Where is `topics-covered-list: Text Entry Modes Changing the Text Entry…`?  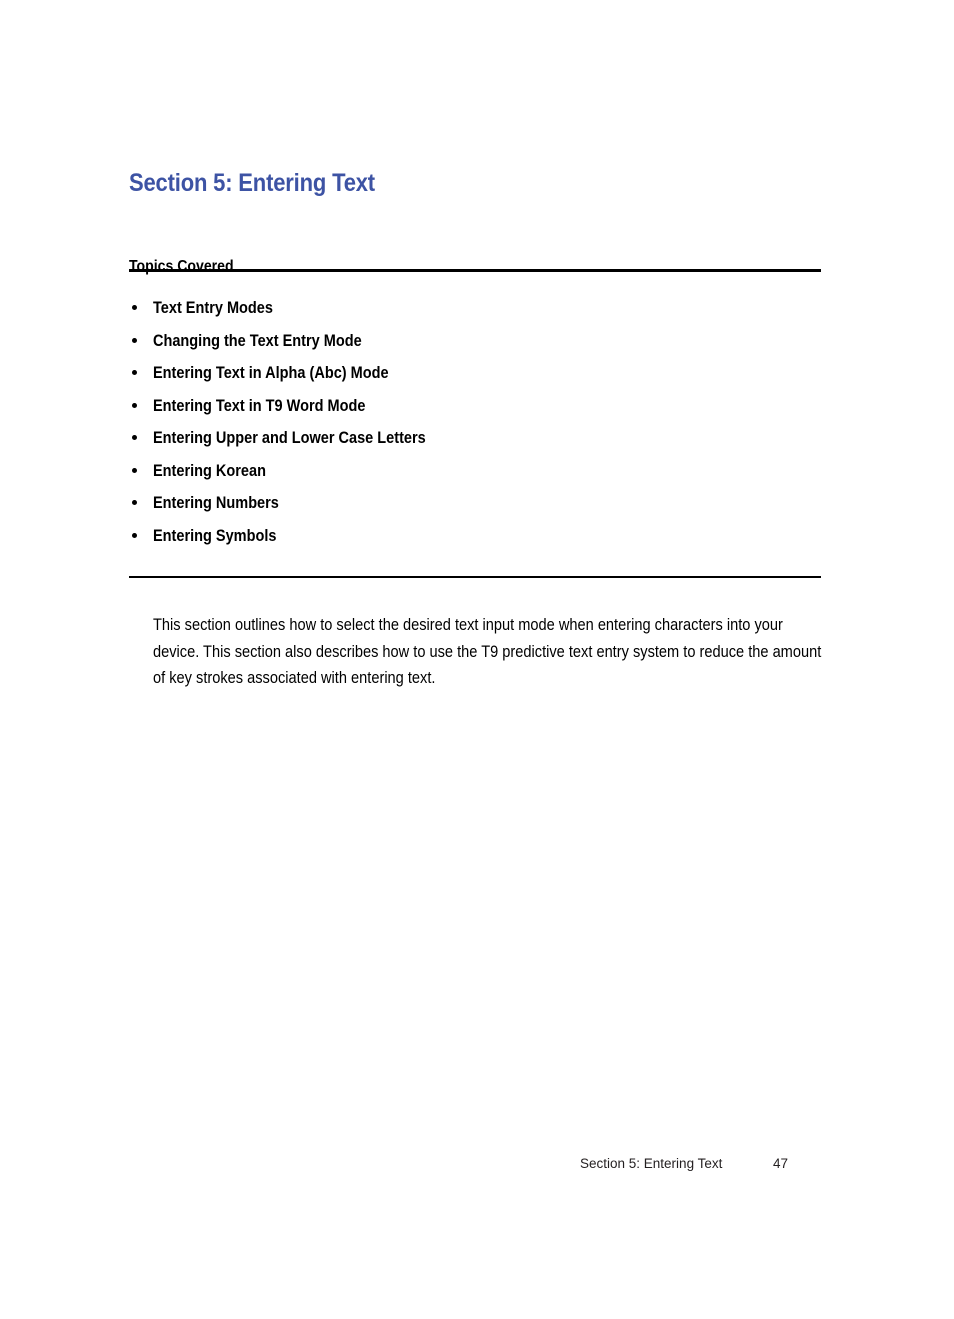 topics-covered-list: Text Entry Modes Changing the Text Entry… is located at coordinates (479, 427).